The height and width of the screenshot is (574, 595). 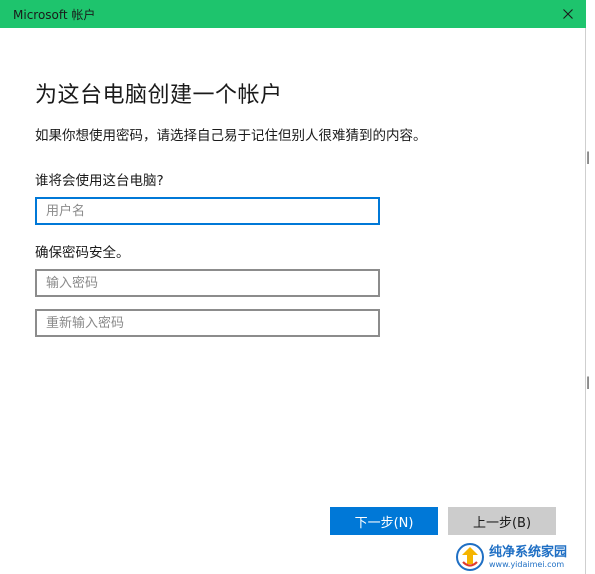 I want to click on user-question-label: 谁将会使用这台电脑?, so click(x=99, y=181).